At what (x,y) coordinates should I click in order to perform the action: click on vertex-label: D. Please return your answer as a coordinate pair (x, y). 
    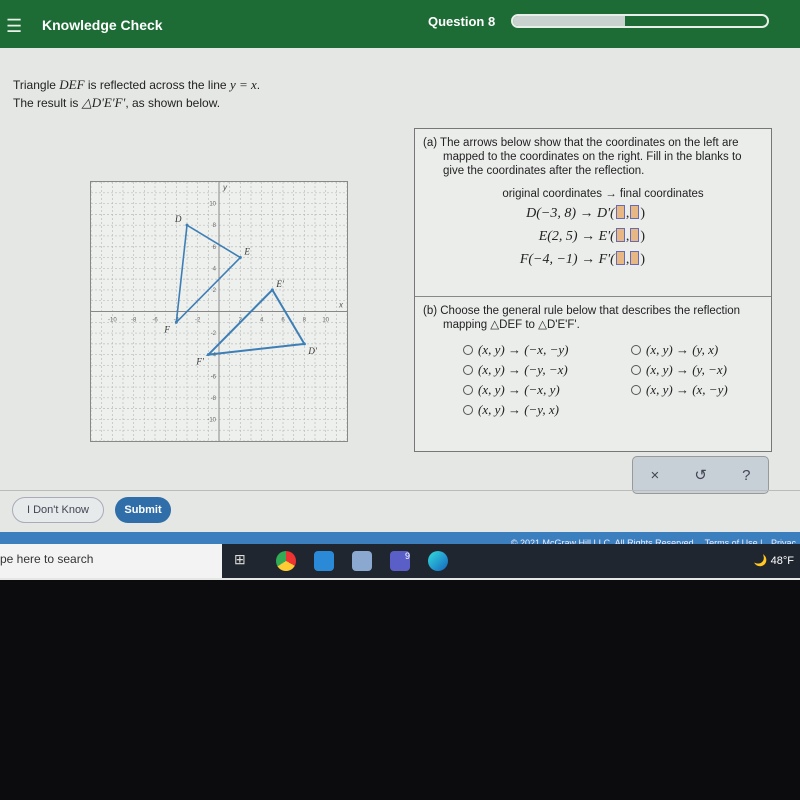
    Looking at the image, I should click on (178, 219).